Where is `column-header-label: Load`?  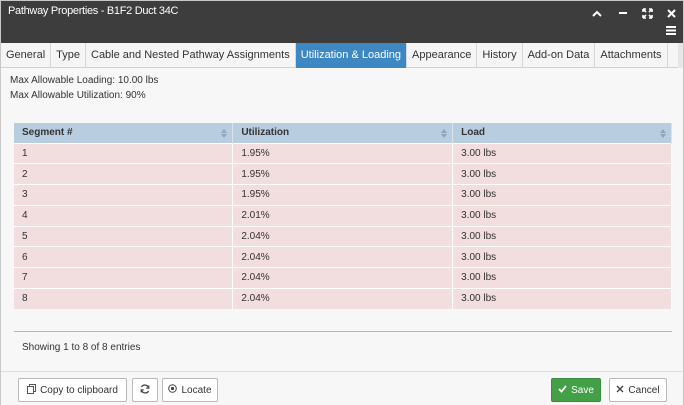
column-header-label: Load is located at coordinates (473, 133).